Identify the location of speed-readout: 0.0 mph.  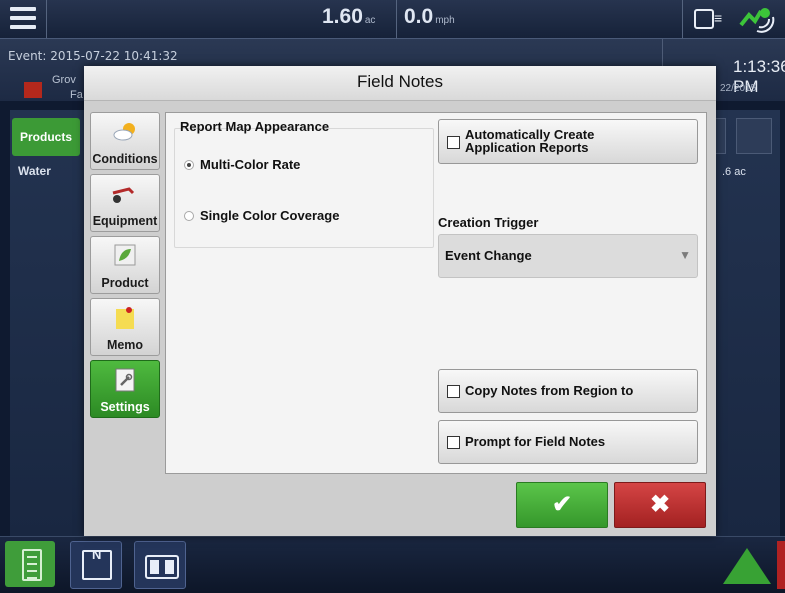
(429, 17).